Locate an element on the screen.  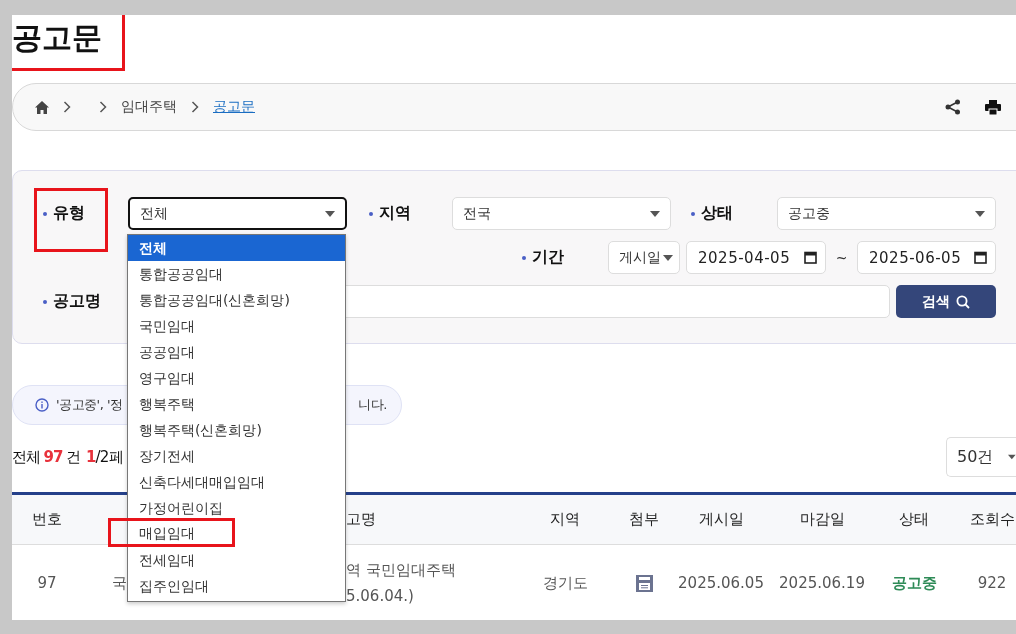
dropdown-option: 통합공공임대 is located at coordinates (236, 274).